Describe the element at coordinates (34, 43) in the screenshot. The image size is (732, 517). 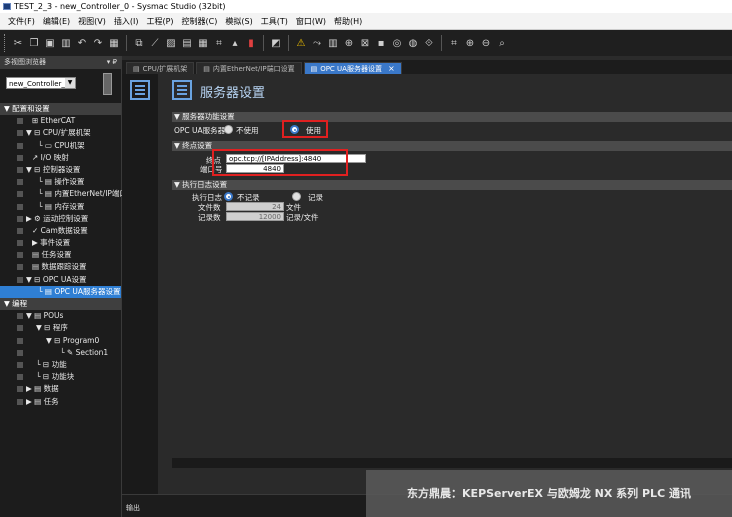
I see `copy-icon: ❐` at that location.